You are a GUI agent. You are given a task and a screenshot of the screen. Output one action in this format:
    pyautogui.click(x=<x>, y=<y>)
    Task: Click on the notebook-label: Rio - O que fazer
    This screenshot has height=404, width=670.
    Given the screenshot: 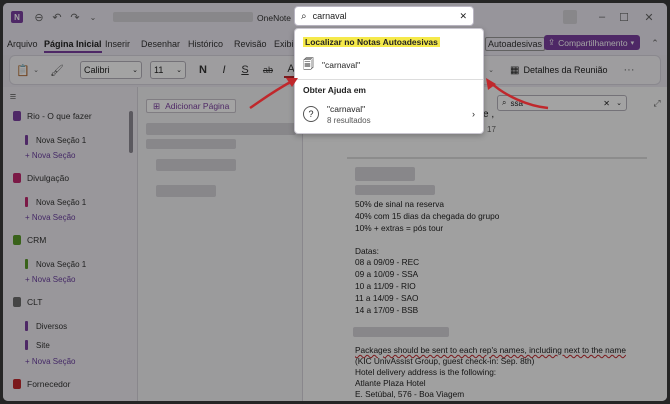 What is the action you would take?
    pyautogui.click(x=59, y=116)
    